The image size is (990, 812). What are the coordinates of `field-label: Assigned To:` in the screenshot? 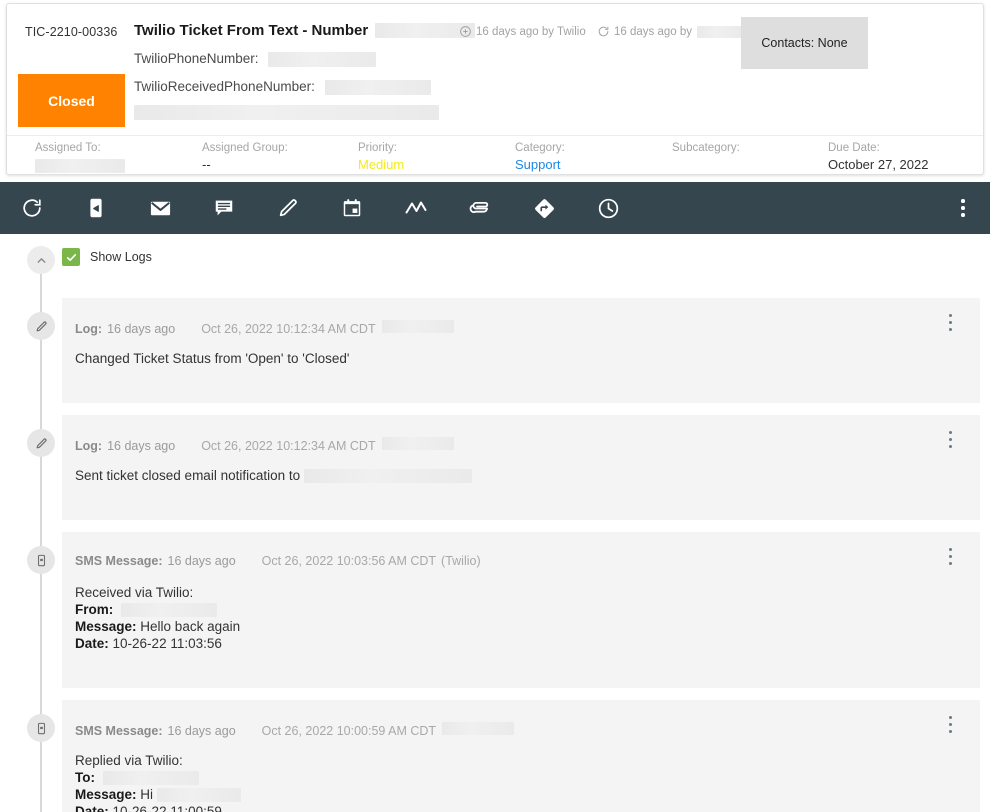 It's located at (68, 148).